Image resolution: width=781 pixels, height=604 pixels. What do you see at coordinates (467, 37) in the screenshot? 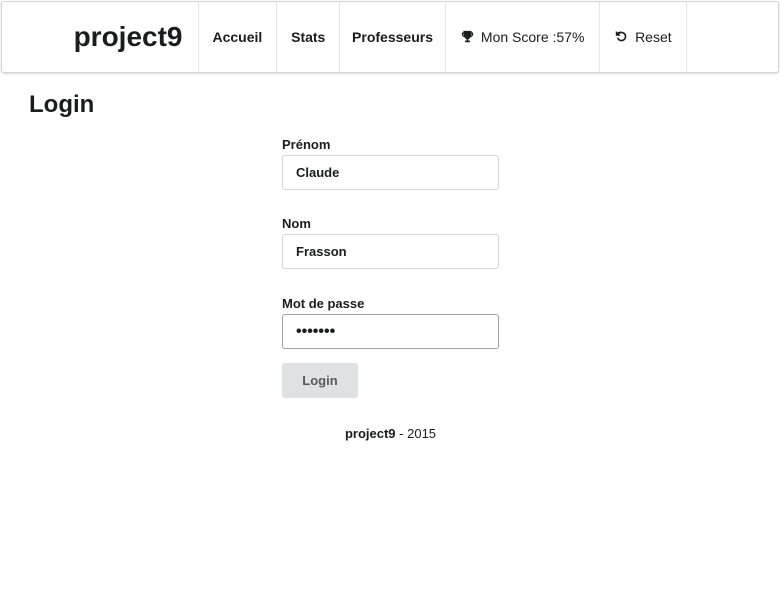
I see `trophy-icon` at bounding box center [467, 37].